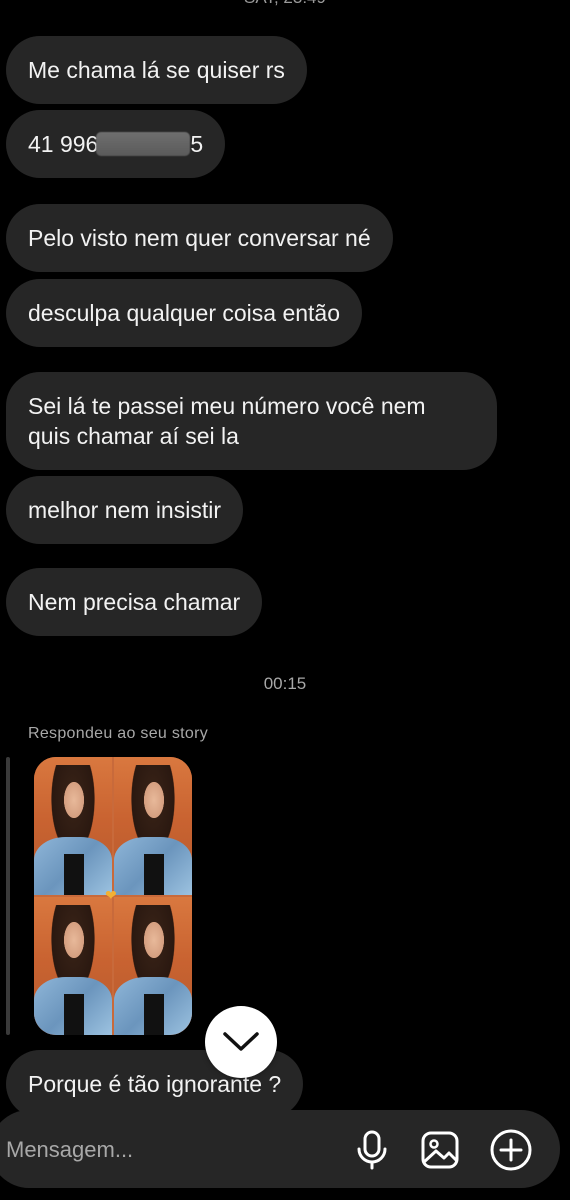 Image resolution: width=570 pixels, height=1200 pixels. Describe the element at coordinates (118, 733) in the screenshot. I see `story-reply-label: Respondeu ao seu story` at that location.